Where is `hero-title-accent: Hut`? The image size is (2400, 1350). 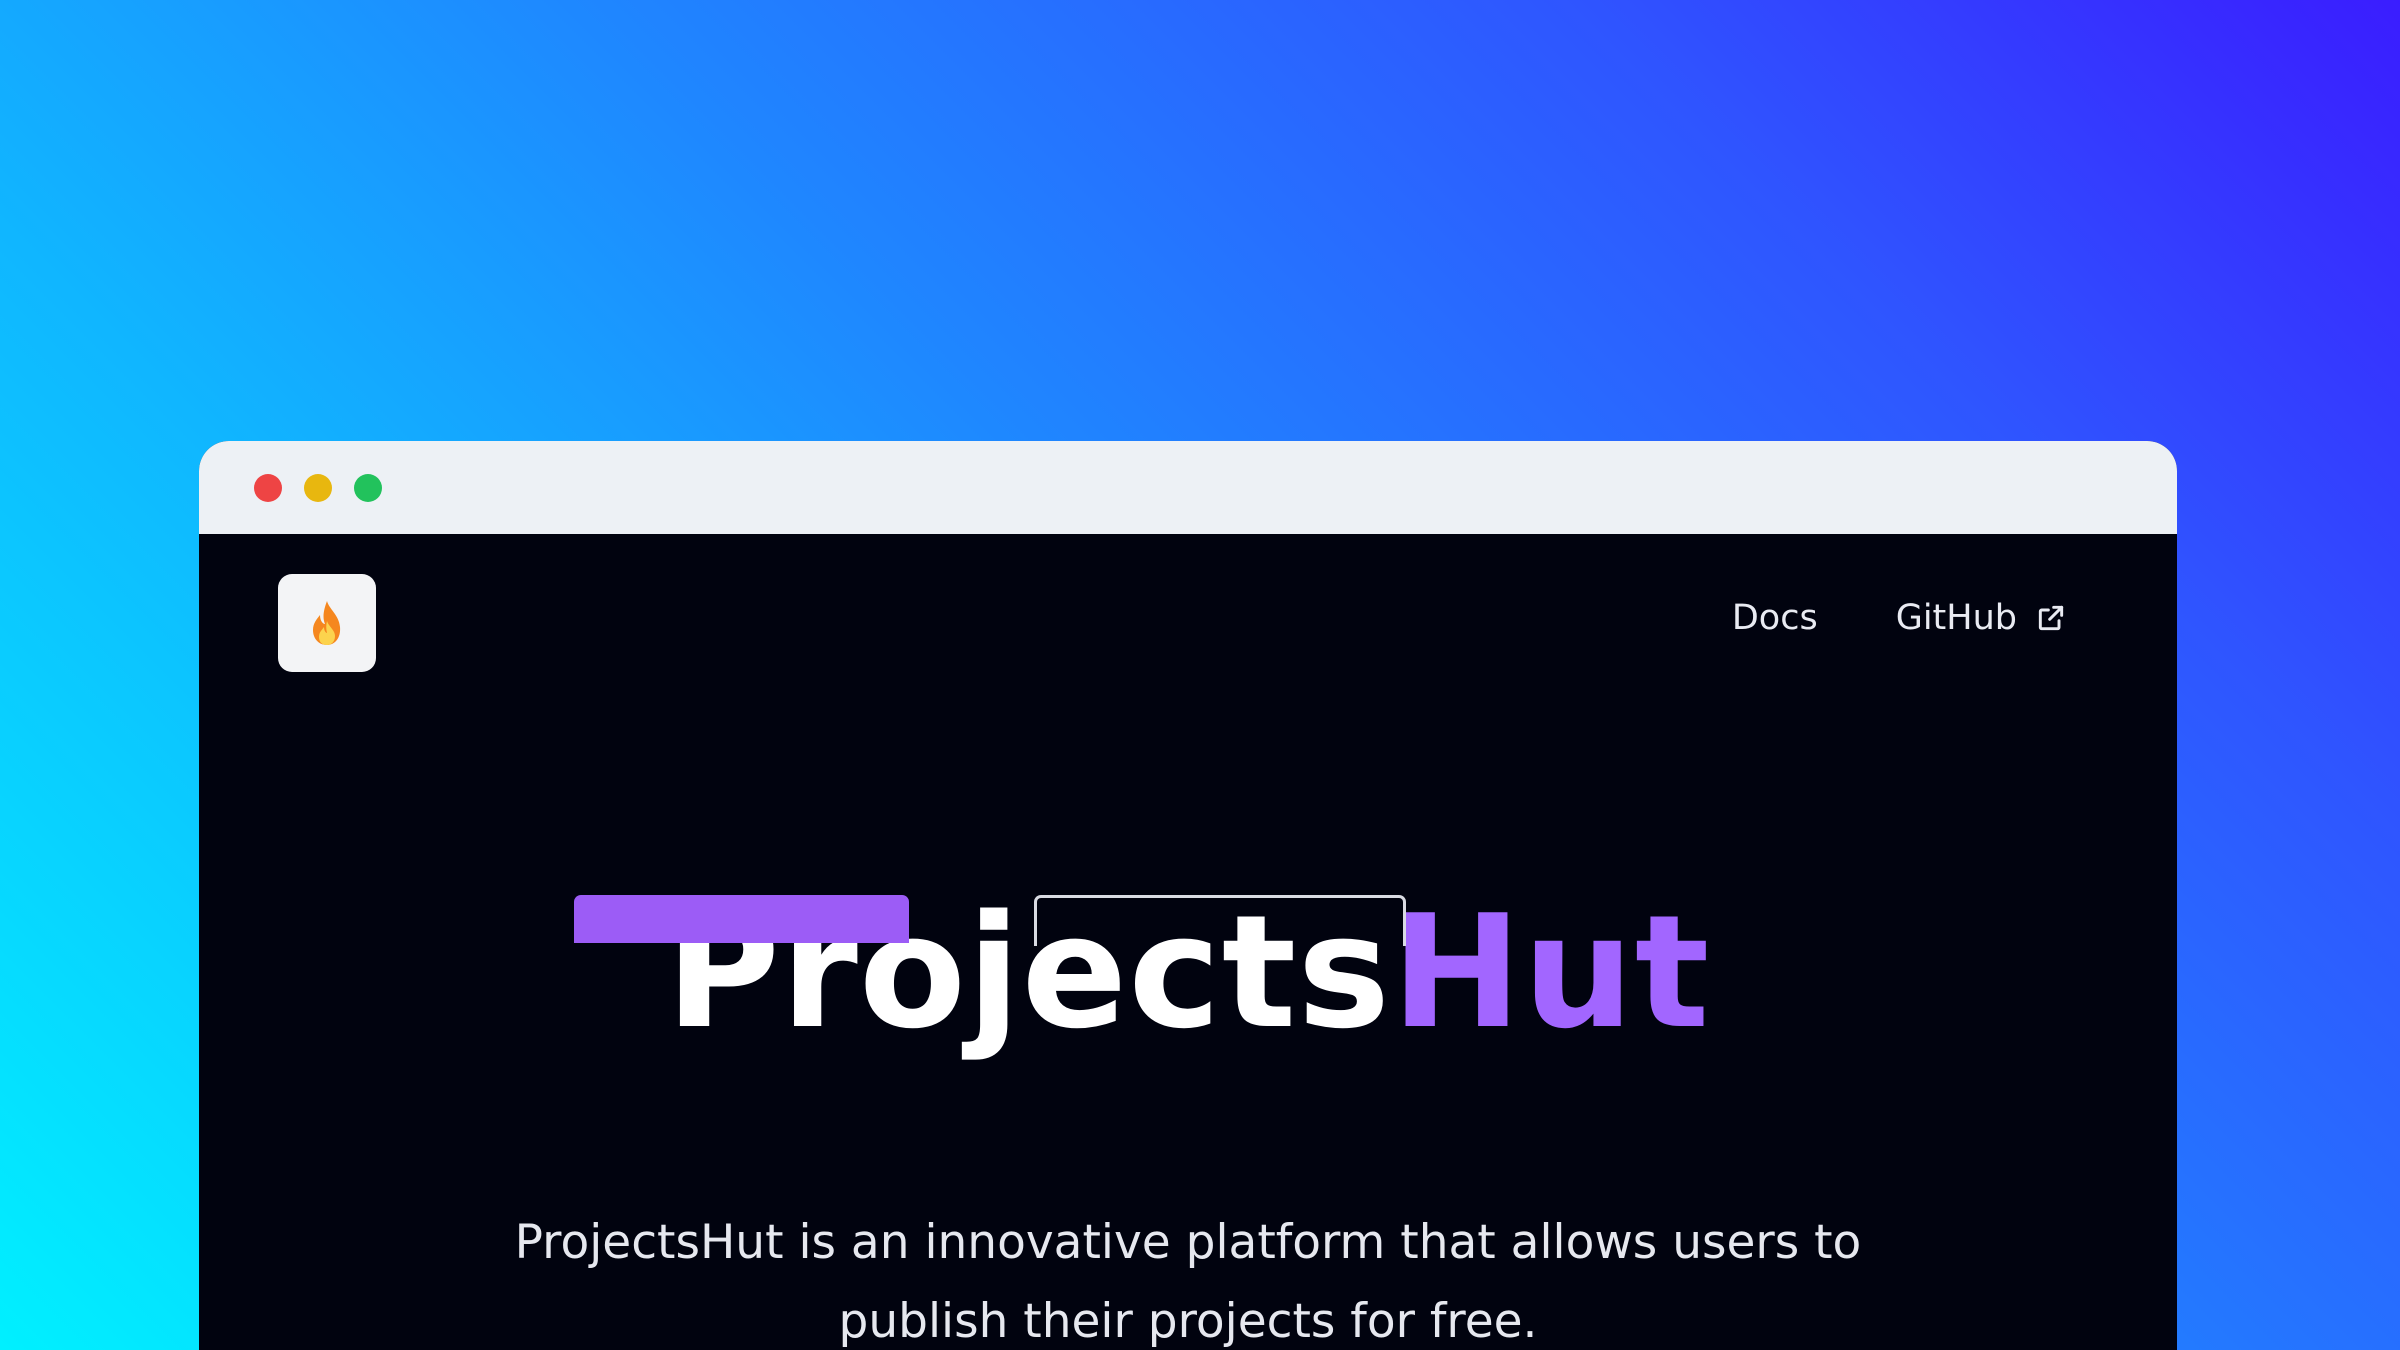 hero-title-accent: Hut is located at coordinates (1551, 972).